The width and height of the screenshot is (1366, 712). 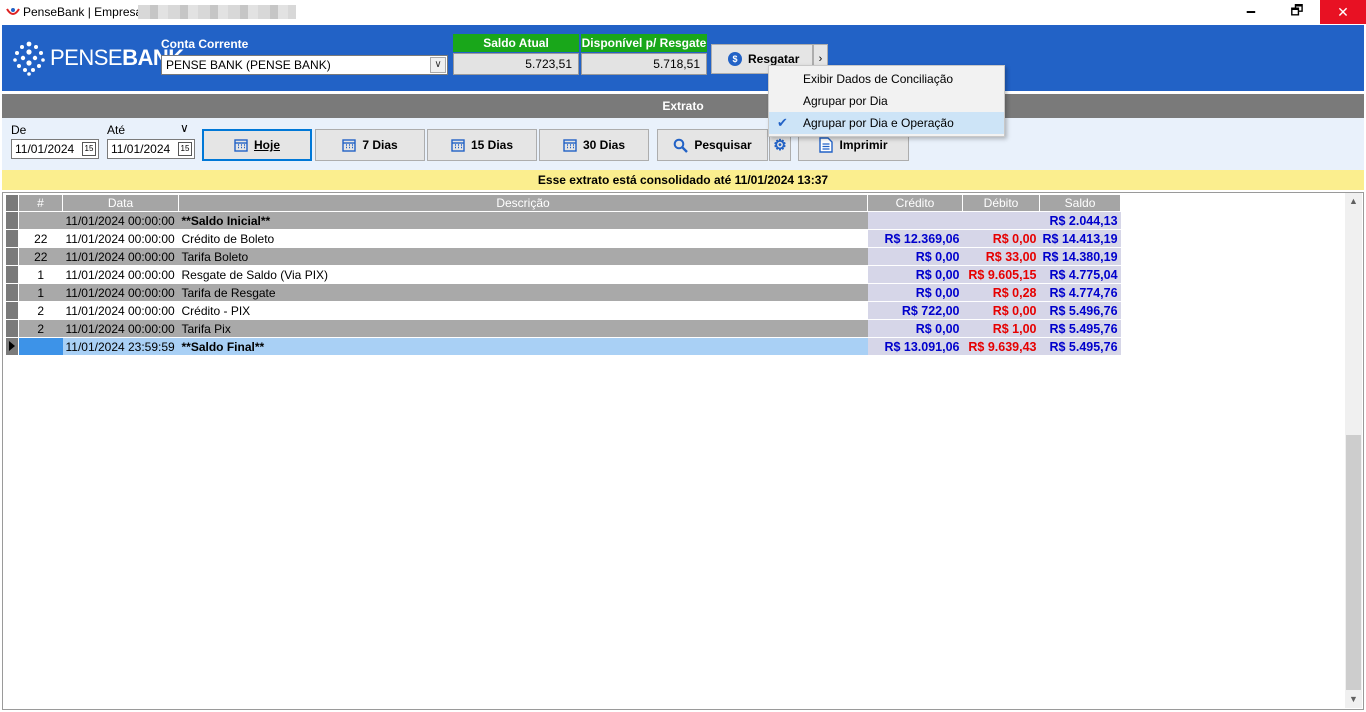 What do you see at coordinates (774, 59) in the screenshot?
I see `resgatar-label: Resgatar` at bounding box center [774, 59].